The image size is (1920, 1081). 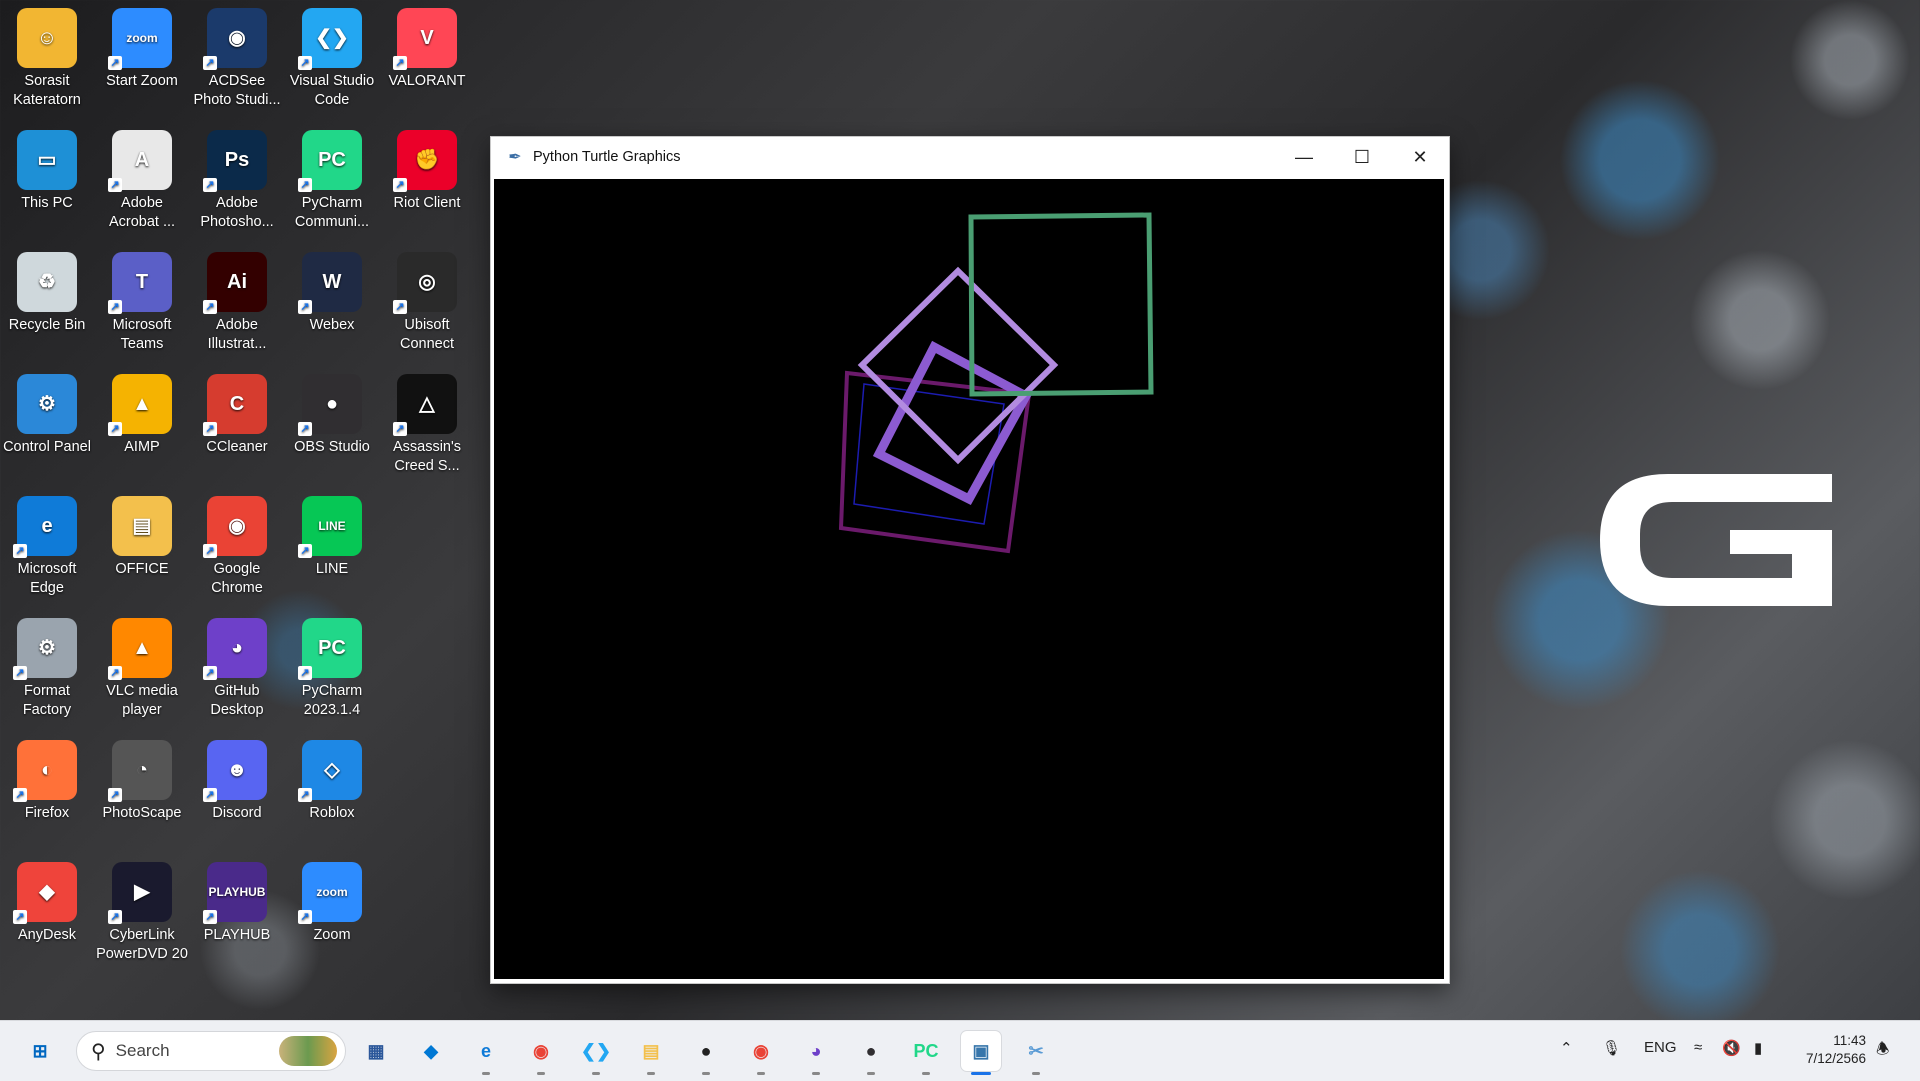 What do you see at coordinates (706, 1053) in the screenshot?
I see `taskbar-alienware: ●` at bounding box center [706, 1053].